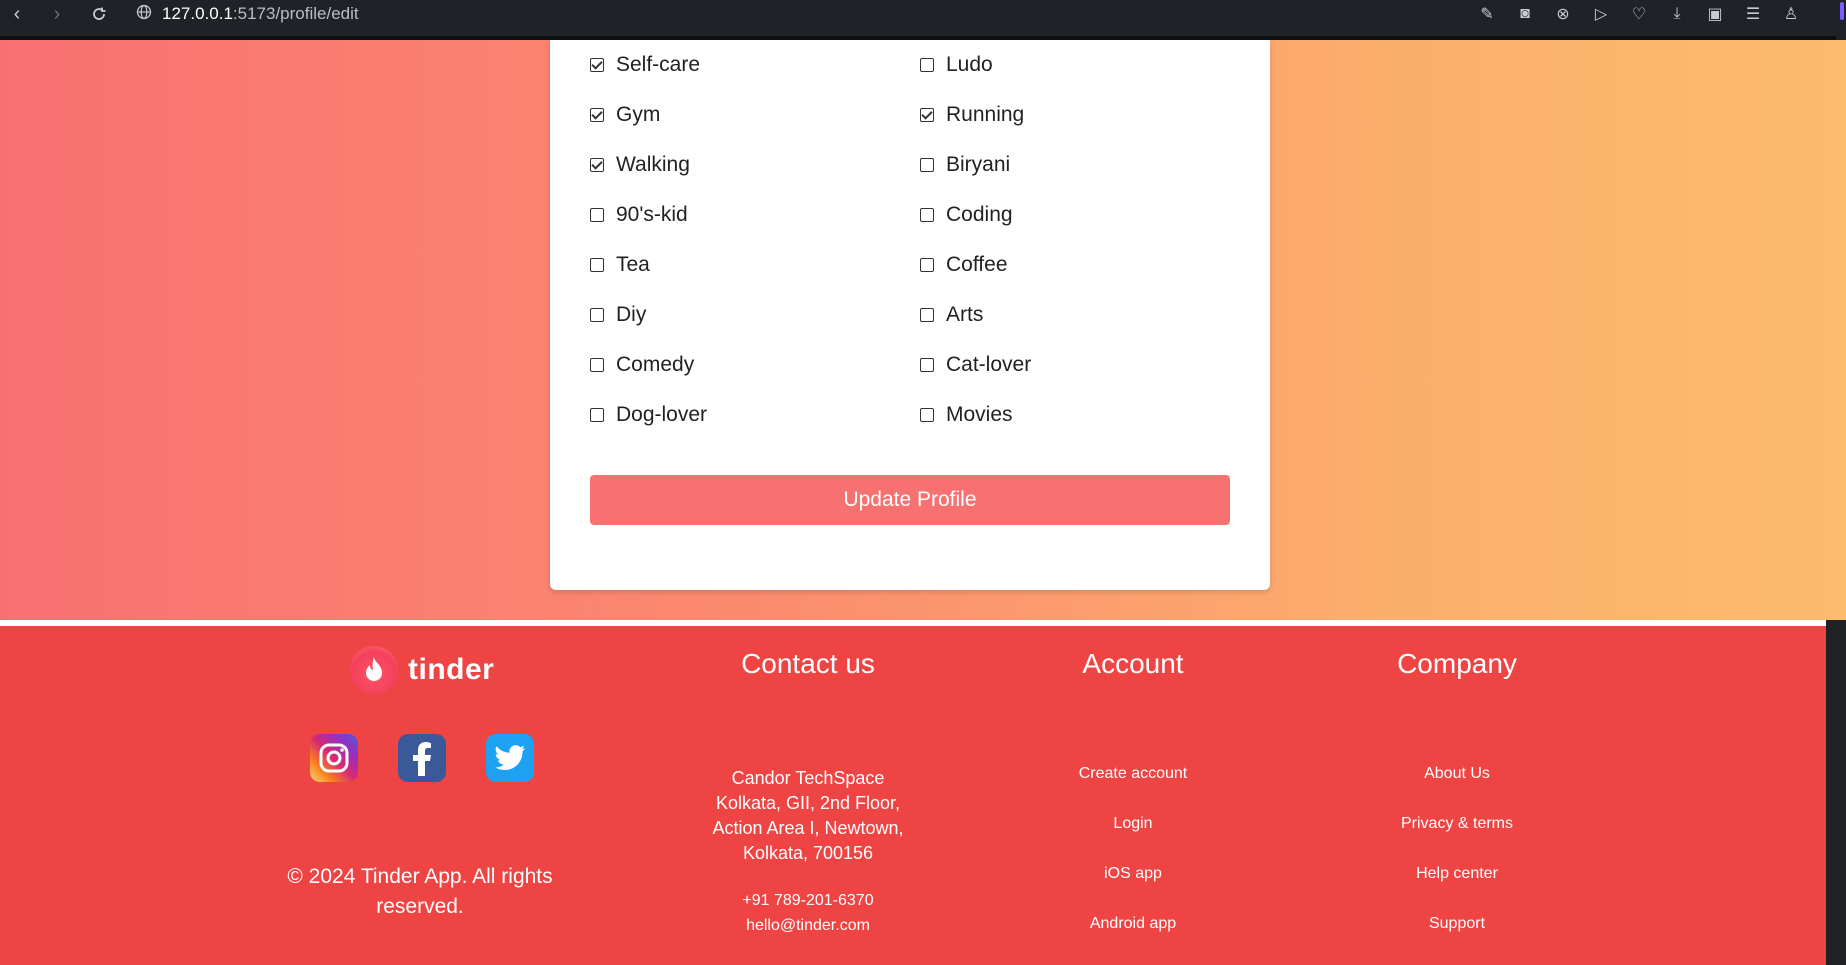  What do you see at coordinates (808, 853) in the screenshot?
I see `address-line: Kolkata, 700156` at bounding box center [808, 853].